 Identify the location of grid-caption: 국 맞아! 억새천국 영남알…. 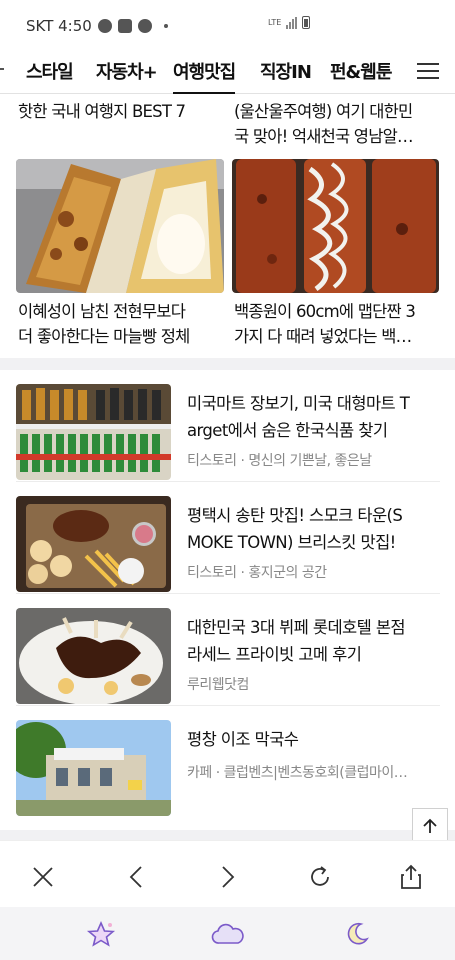
(337, 136).